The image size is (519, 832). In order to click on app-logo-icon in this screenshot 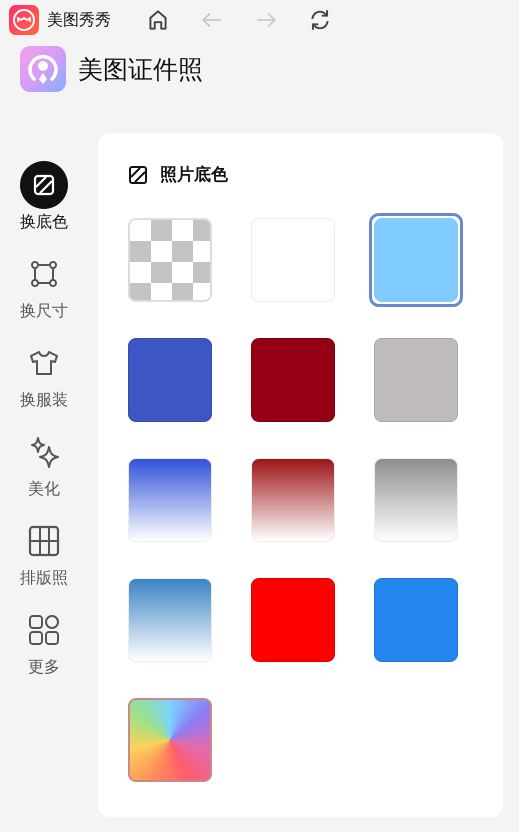, I will do `click(24, 20)`.